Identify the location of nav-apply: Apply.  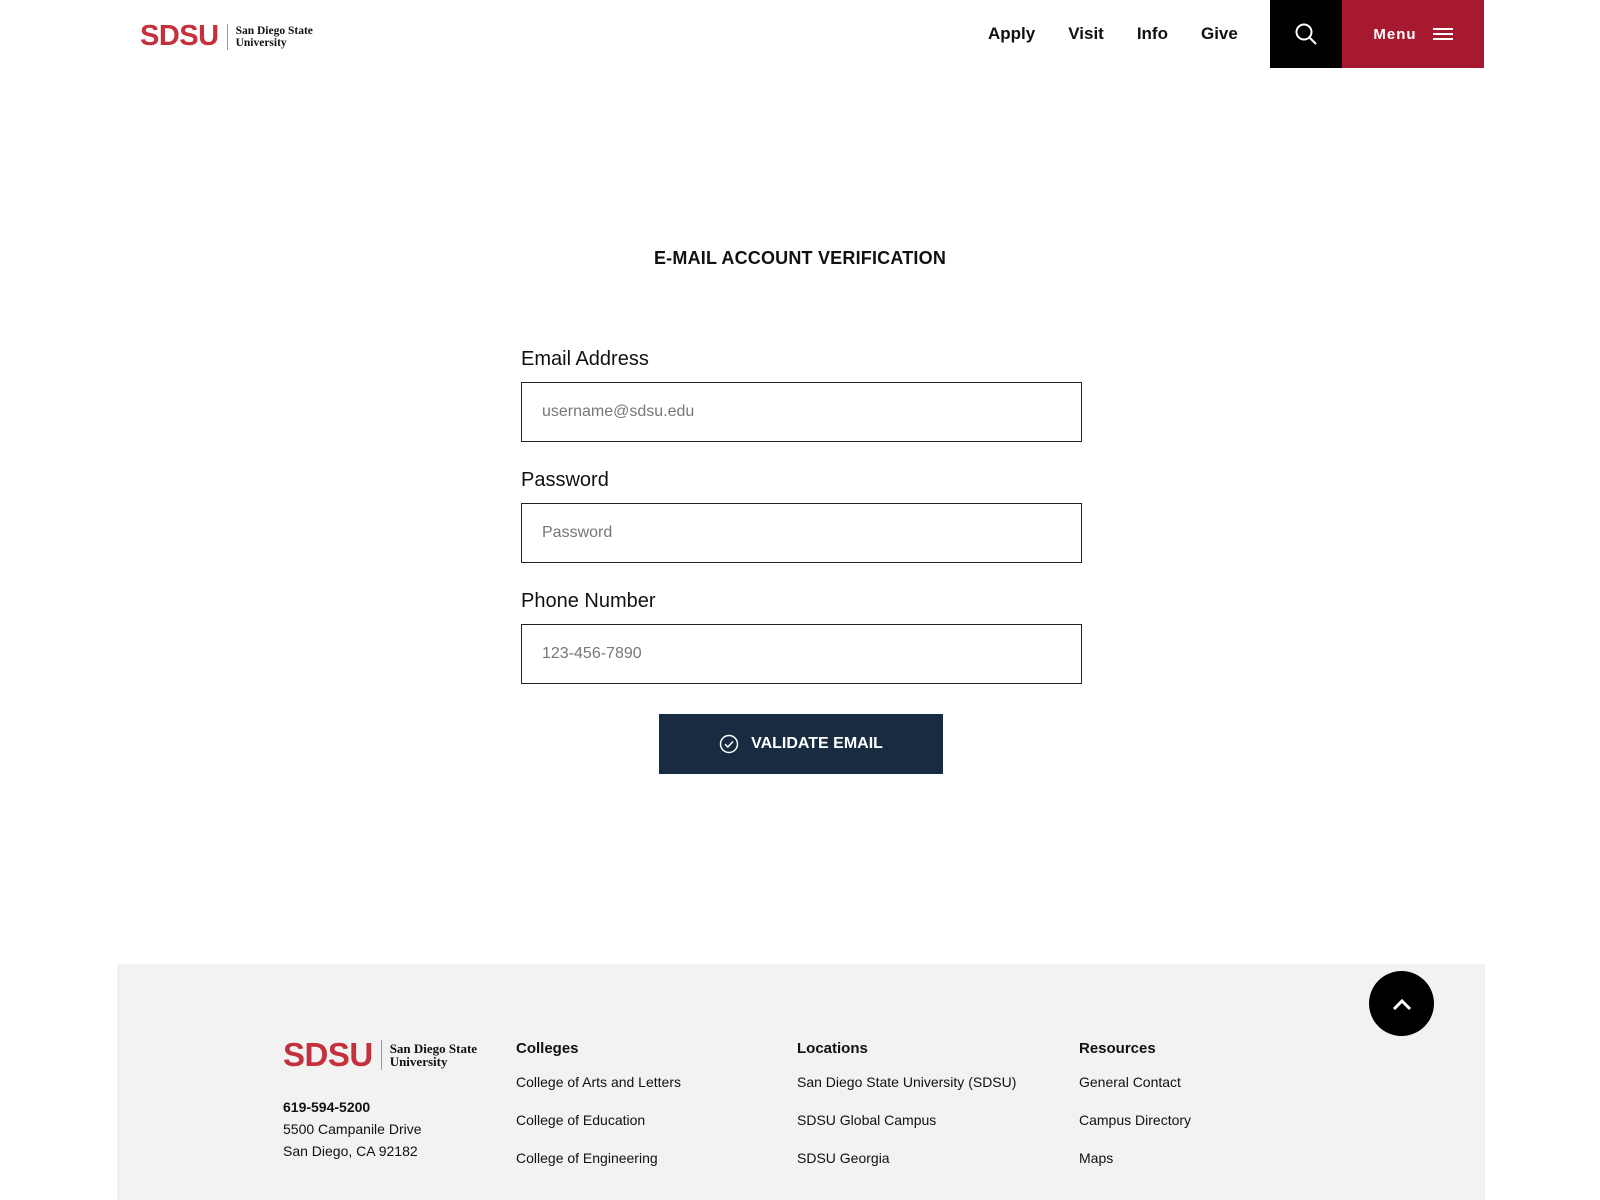
(1011, 34).